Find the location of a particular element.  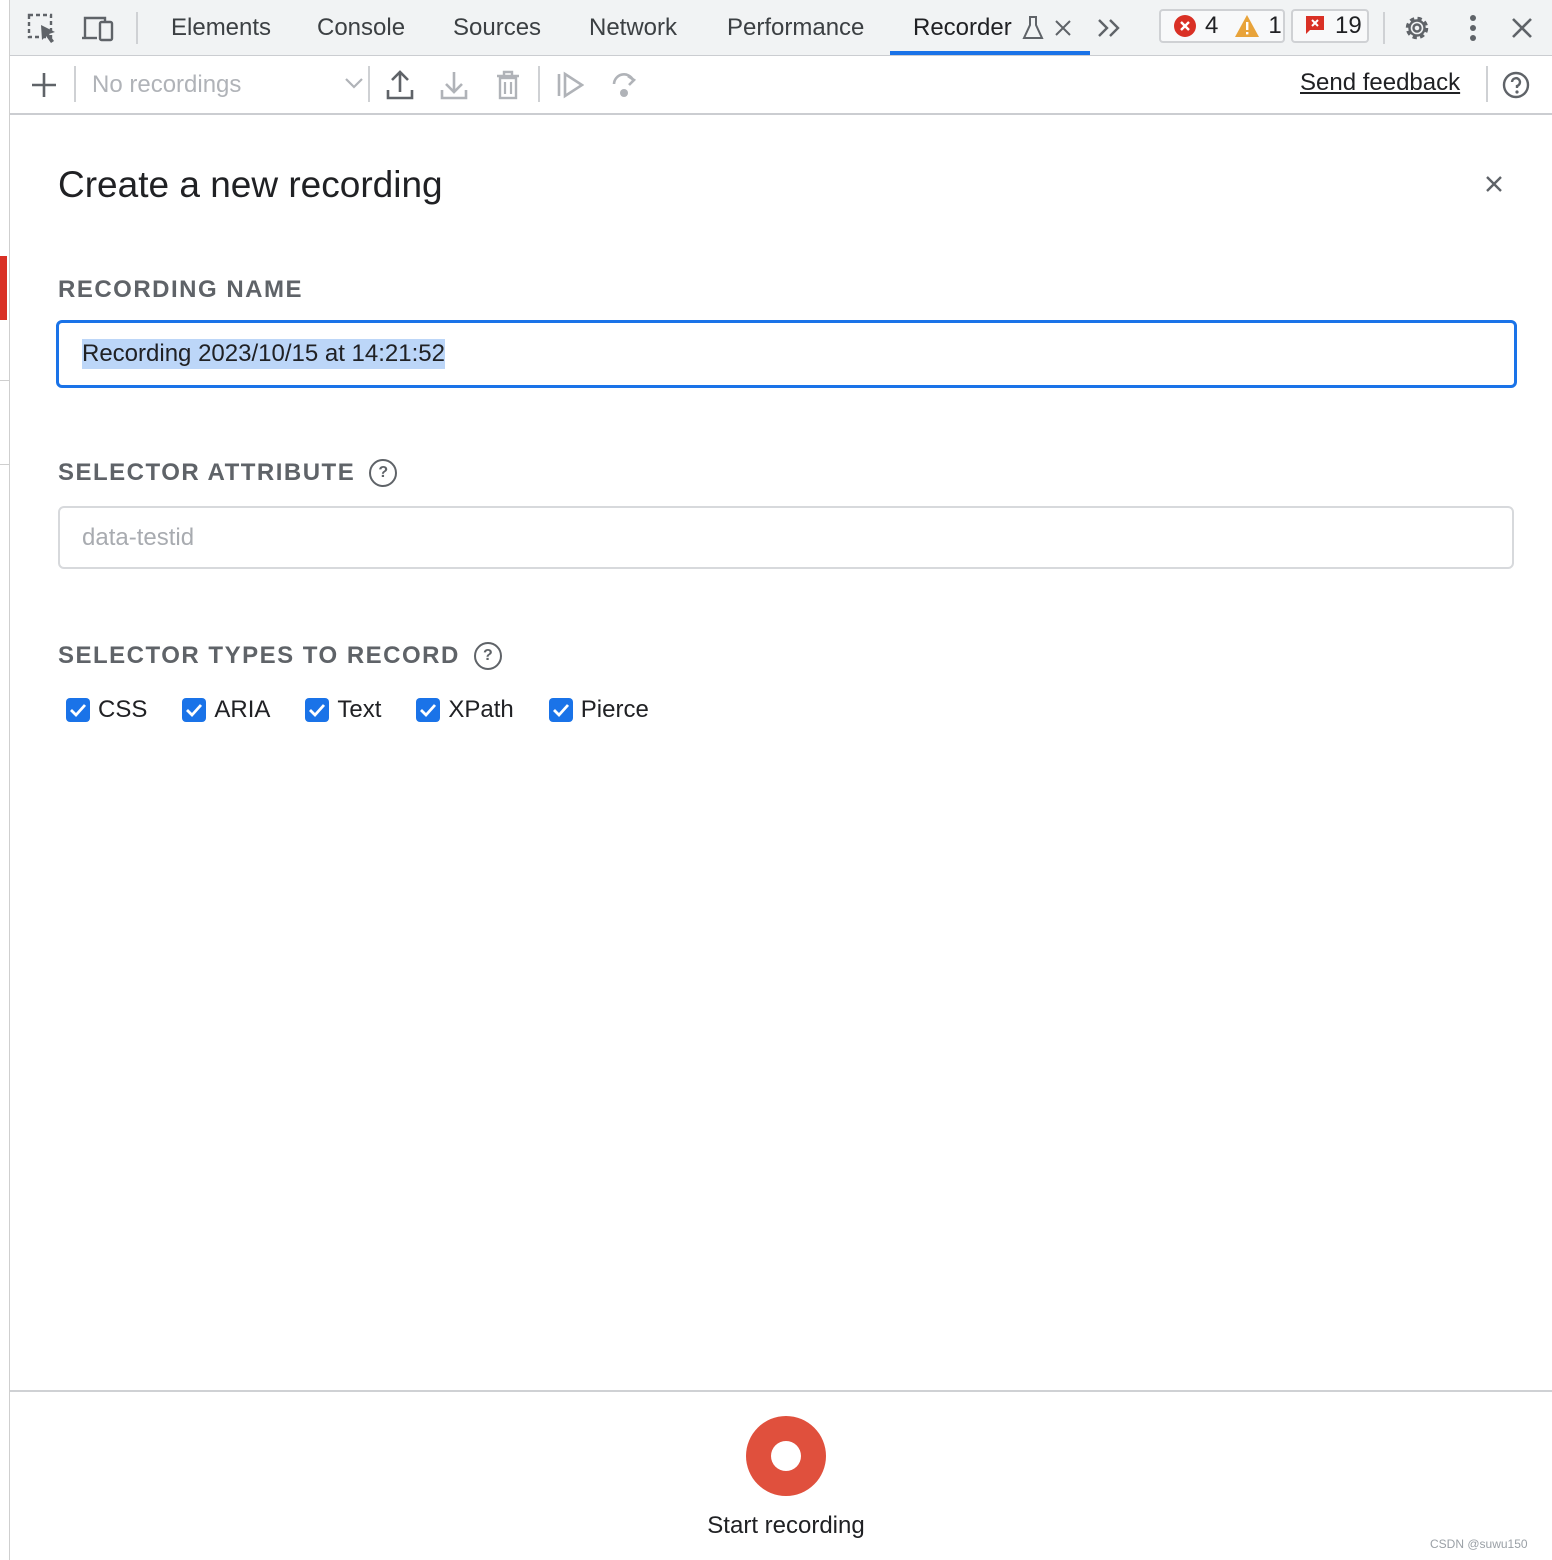

selector-types-checkboxes: CSS ARIA Text XPath Pierce is located at coordinates (357, 710).